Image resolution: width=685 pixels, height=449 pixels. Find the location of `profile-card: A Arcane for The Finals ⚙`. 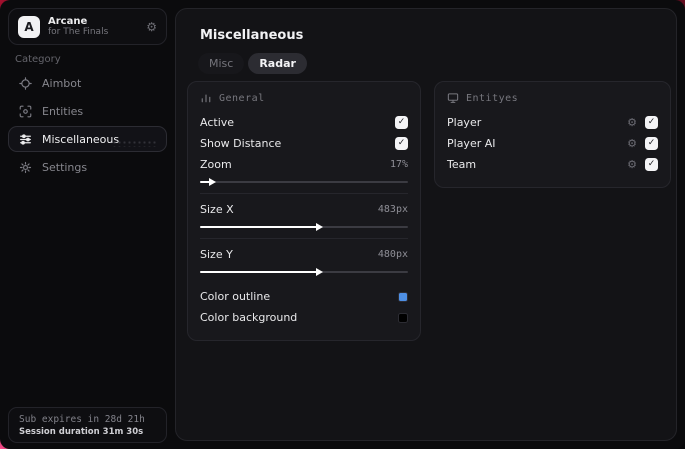

profile-card: A Arcane for The Finals ⚙ is located at coordinates (87, 26).